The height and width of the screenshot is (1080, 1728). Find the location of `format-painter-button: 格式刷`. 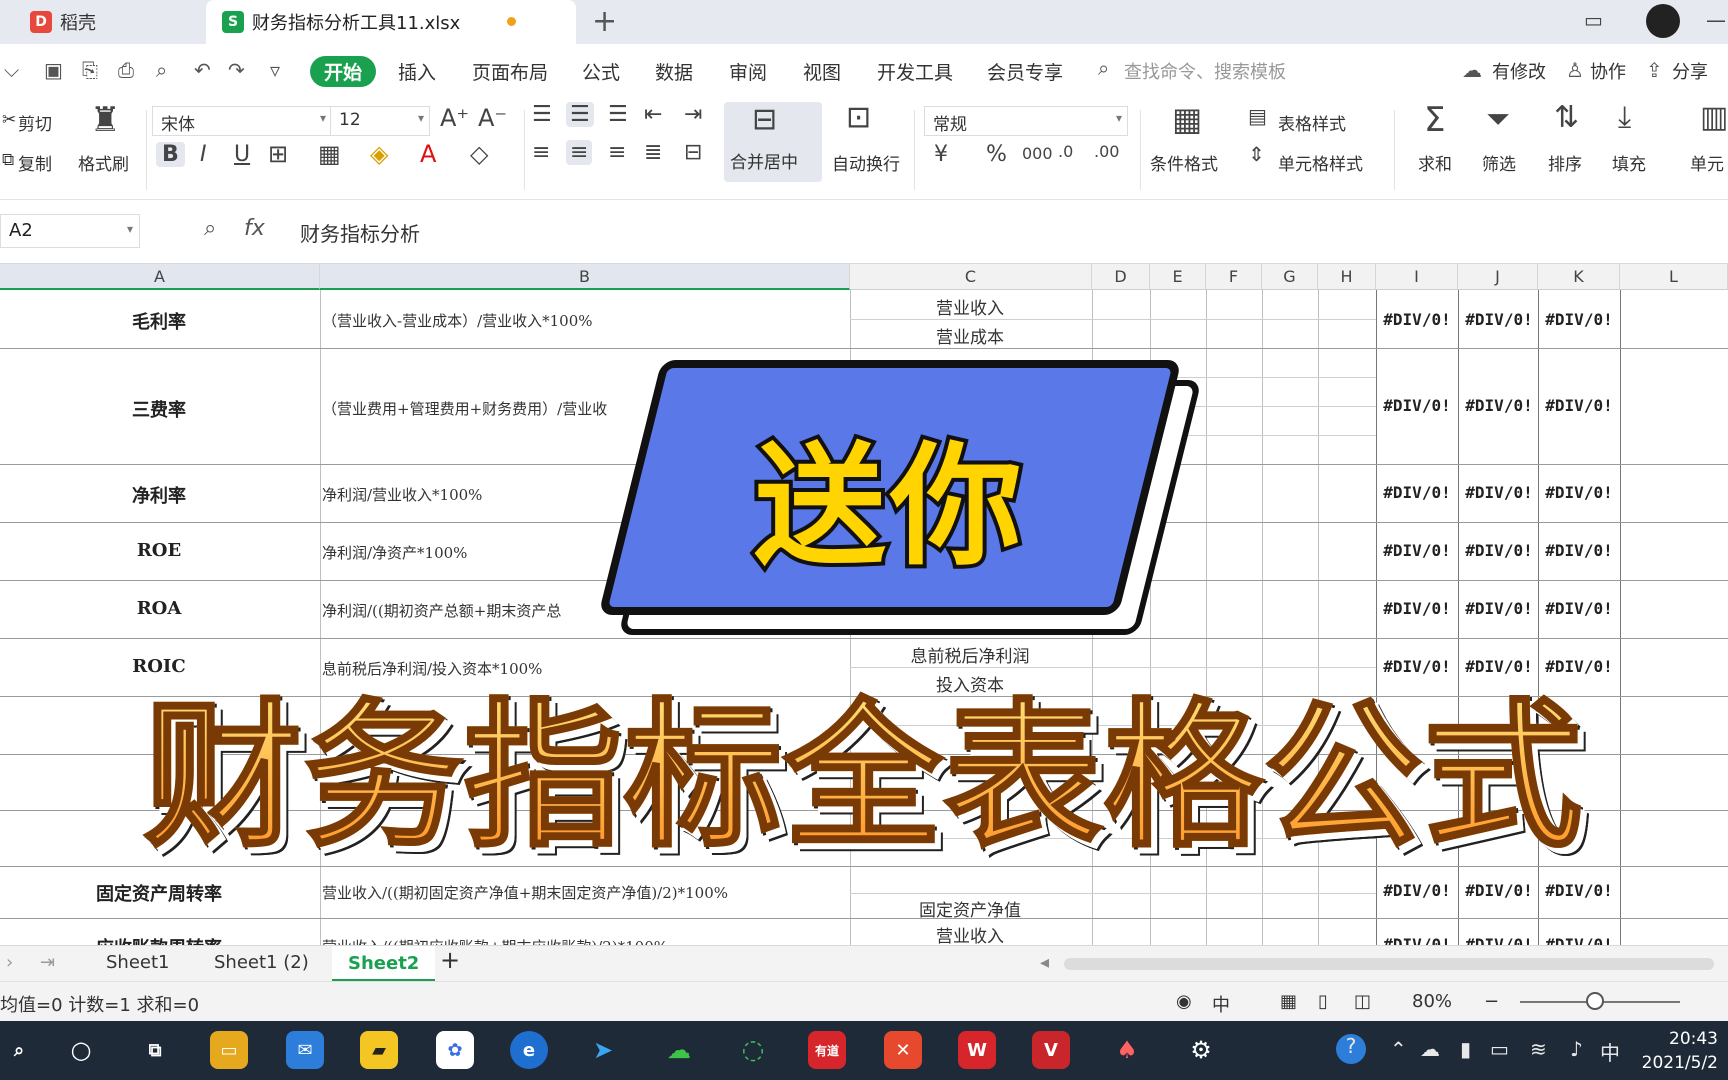

format-painter-button: 格式刷 is located at coordinates (103, 162).